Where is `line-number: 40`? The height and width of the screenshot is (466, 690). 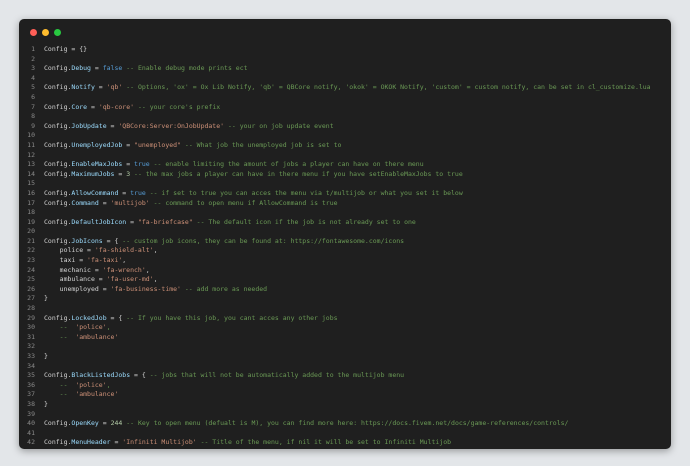 line-number: 40 is located at coordinates (31, 423).